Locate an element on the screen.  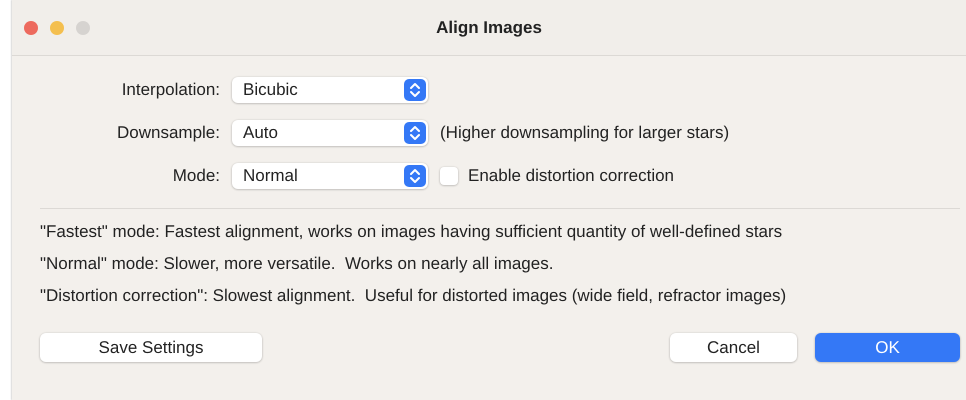
popup-button: Normal is located at coordinates (330, 176).